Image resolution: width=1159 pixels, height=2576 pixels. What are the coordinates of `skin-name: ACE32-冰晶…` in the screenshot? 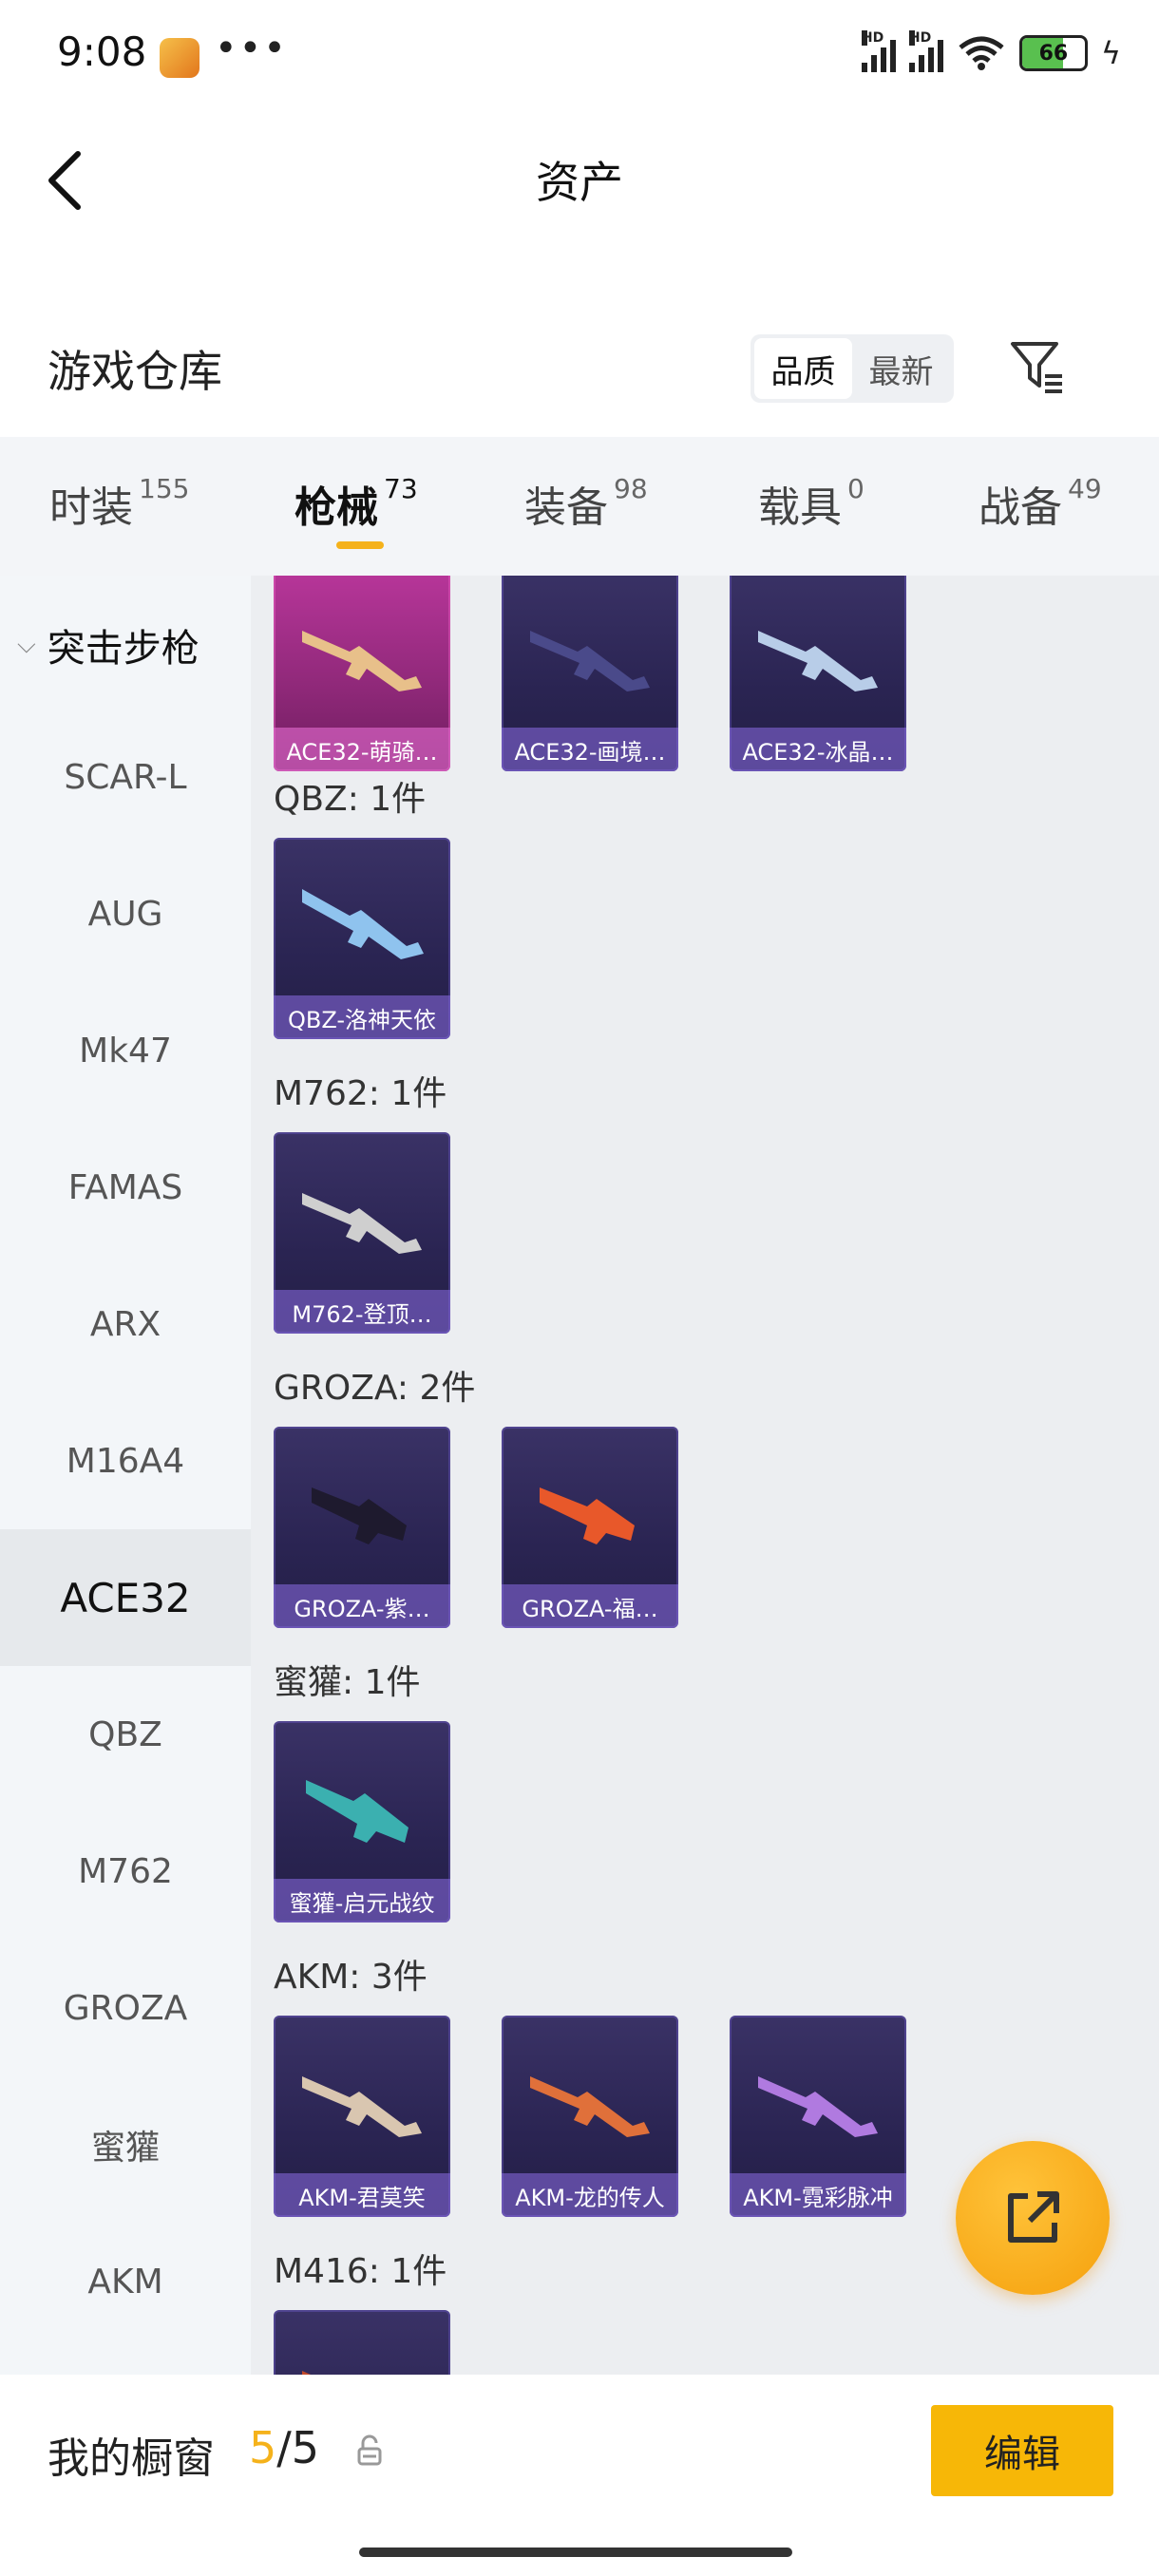 It's located at (818, 749).